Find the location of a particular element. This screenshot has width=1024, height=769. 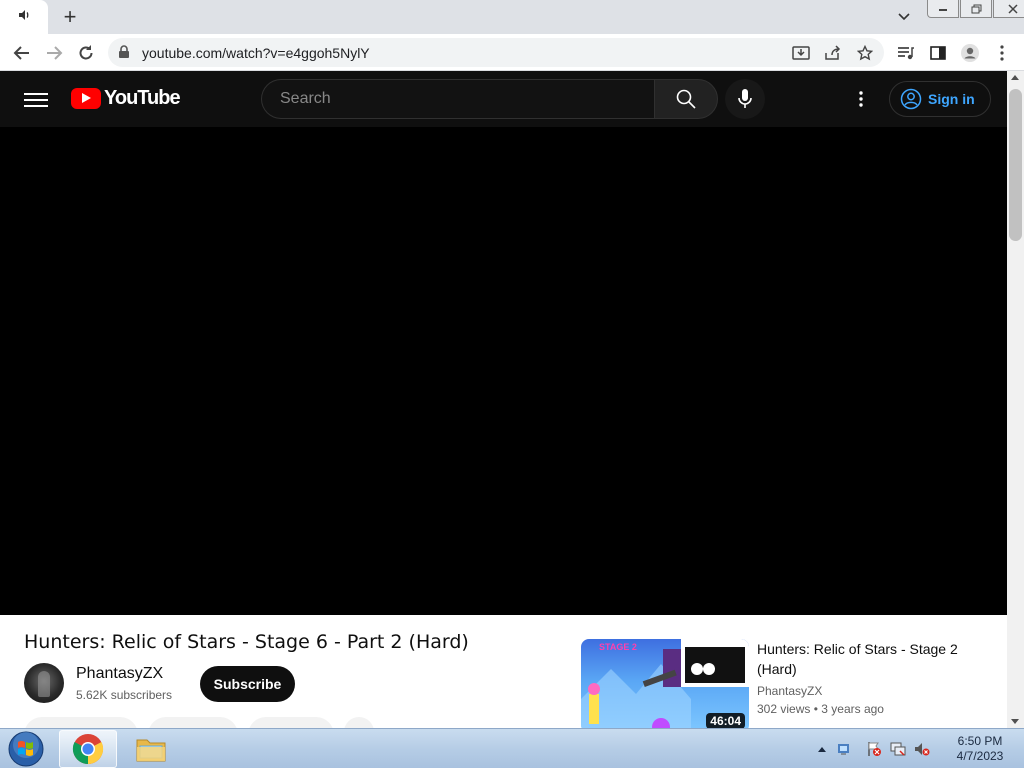

windows-logo-icon is located at coordinates (26, 749).